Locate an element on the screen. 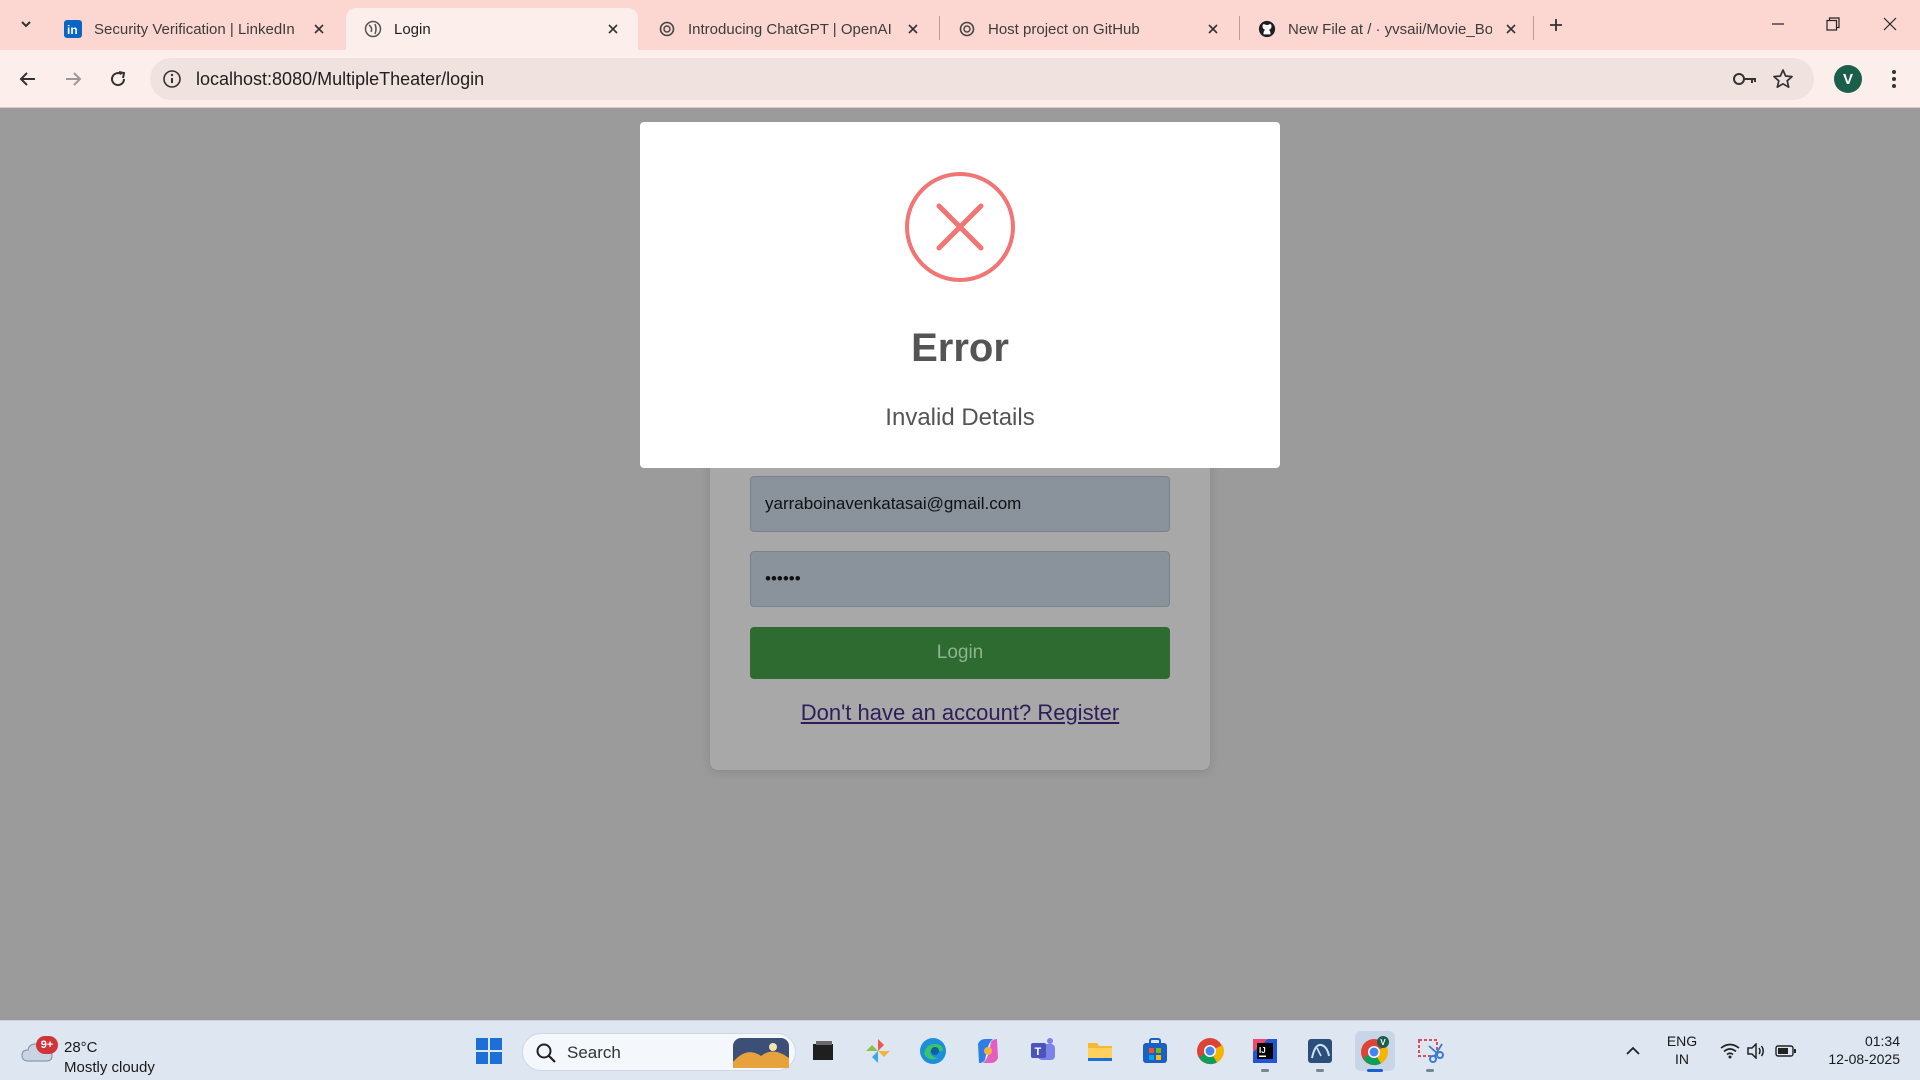  reload-button is located at coordinates (118, 79).